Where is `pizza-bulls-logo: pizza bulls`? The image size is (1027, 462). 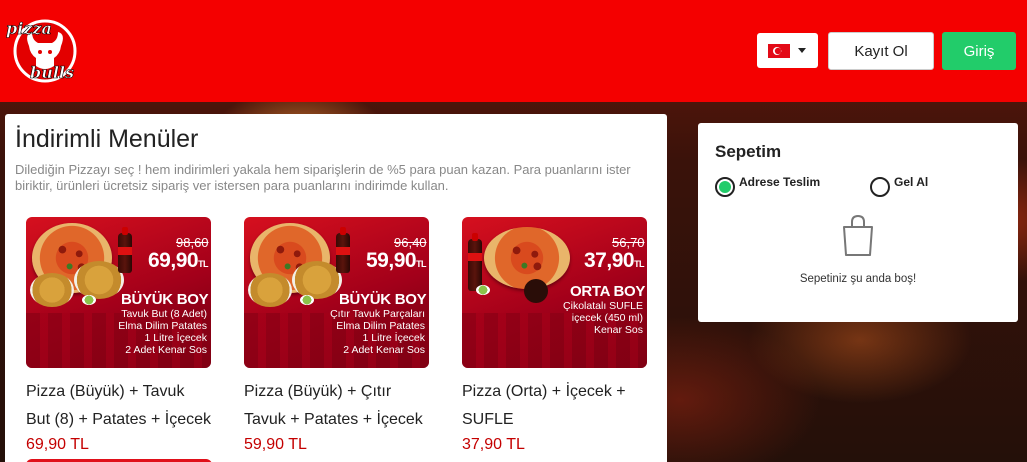
pizza-bulls-logo: pizza bulls is located at coordinates (43, 51).